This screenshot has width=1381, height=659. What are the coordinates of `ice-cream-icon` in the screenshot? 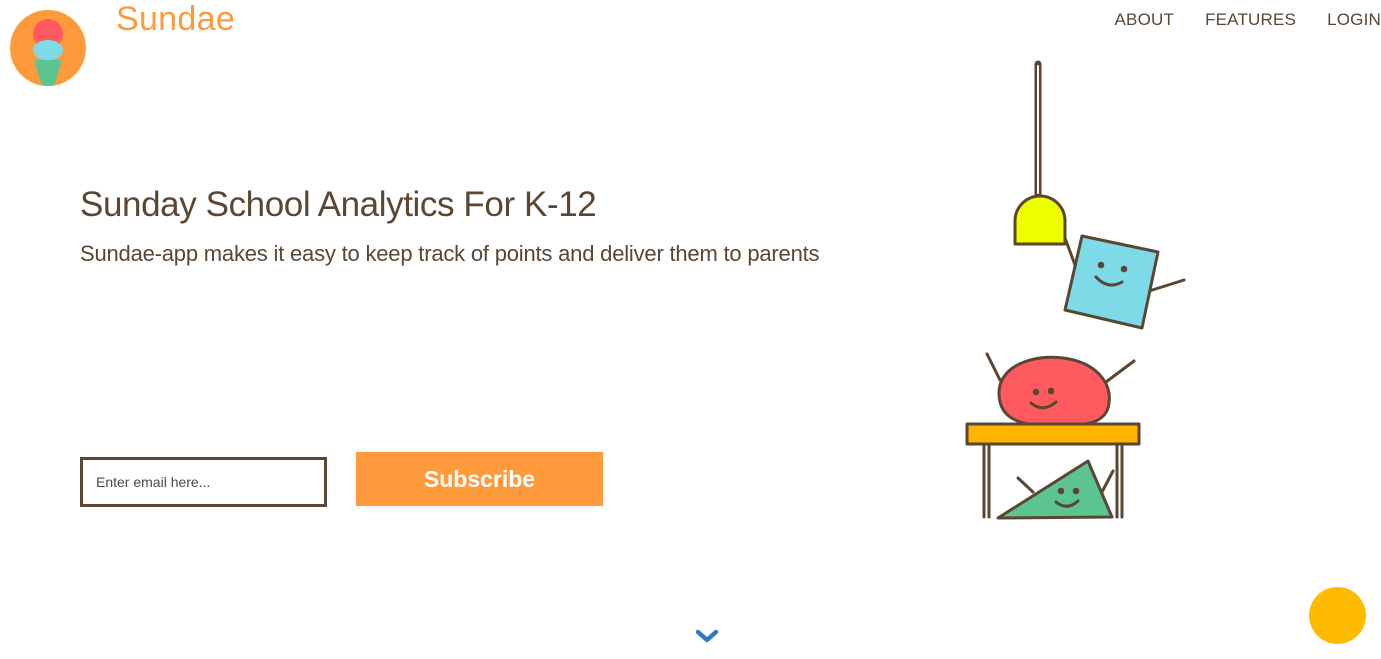 It's located at (48, 48).